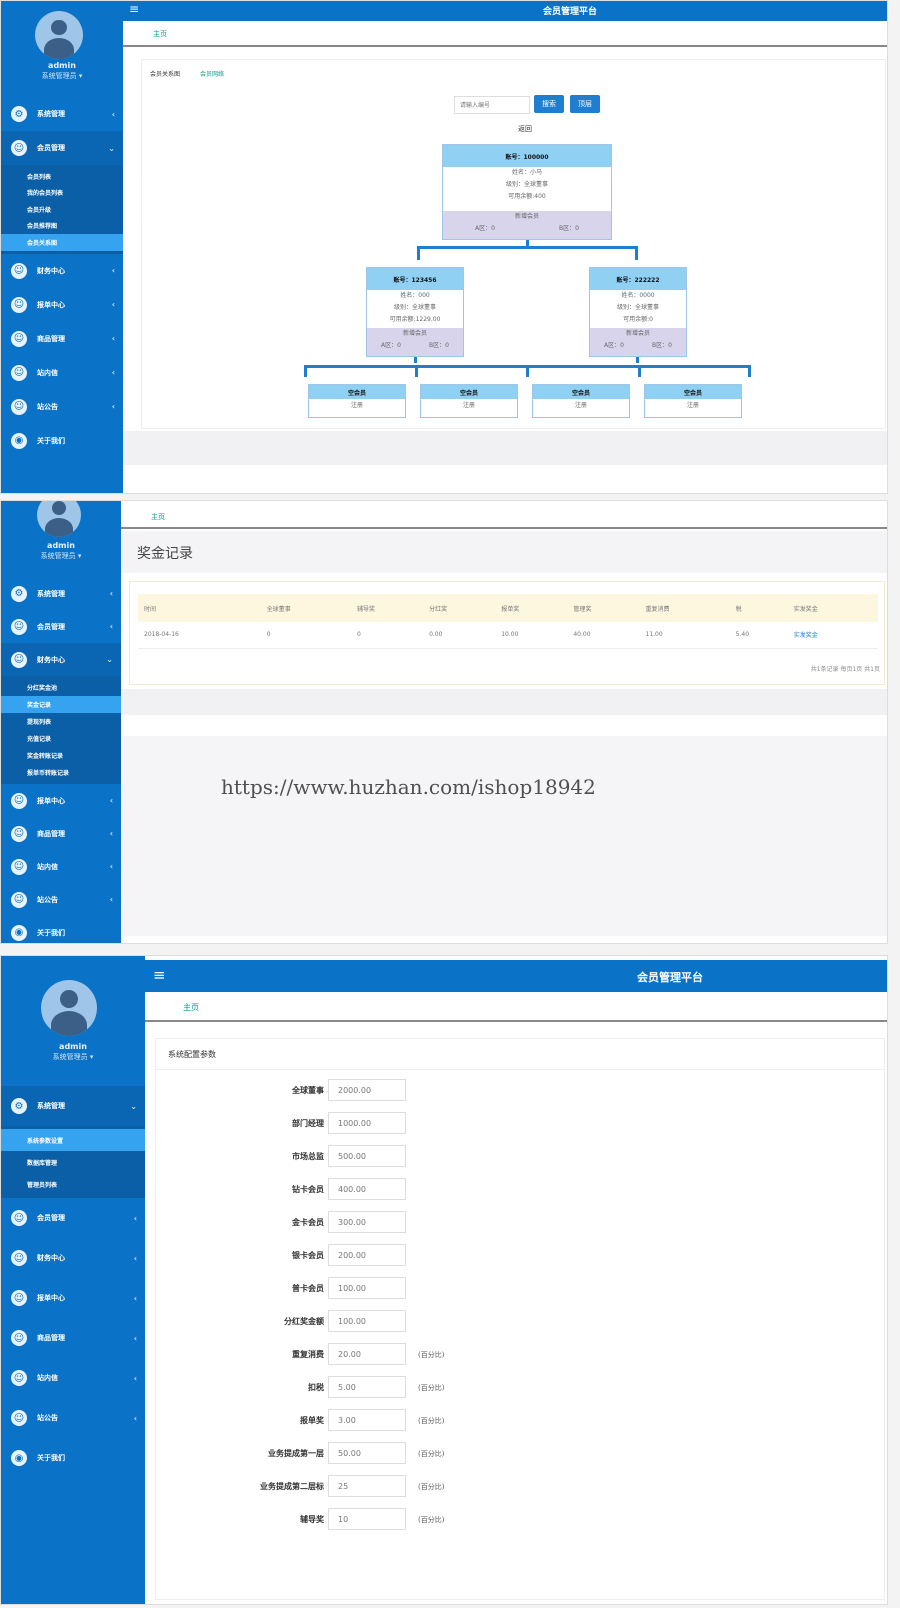 The height and width of the screenshot is (1608, 900). What do you see at coordinates (738, 609) in the screenshot?
I see `column-header: 税` at bounding box center [738, 609].